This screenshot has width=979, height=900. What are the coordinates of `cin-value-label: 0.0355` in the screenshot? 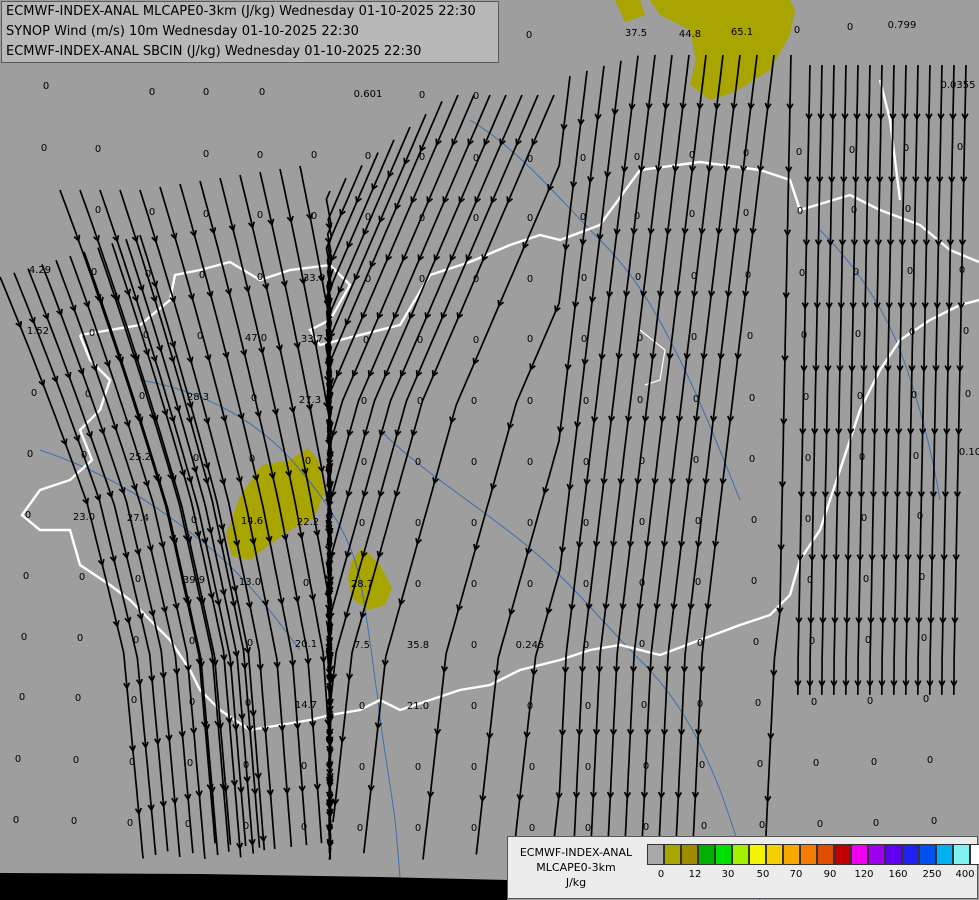 It's located at (958, 85).